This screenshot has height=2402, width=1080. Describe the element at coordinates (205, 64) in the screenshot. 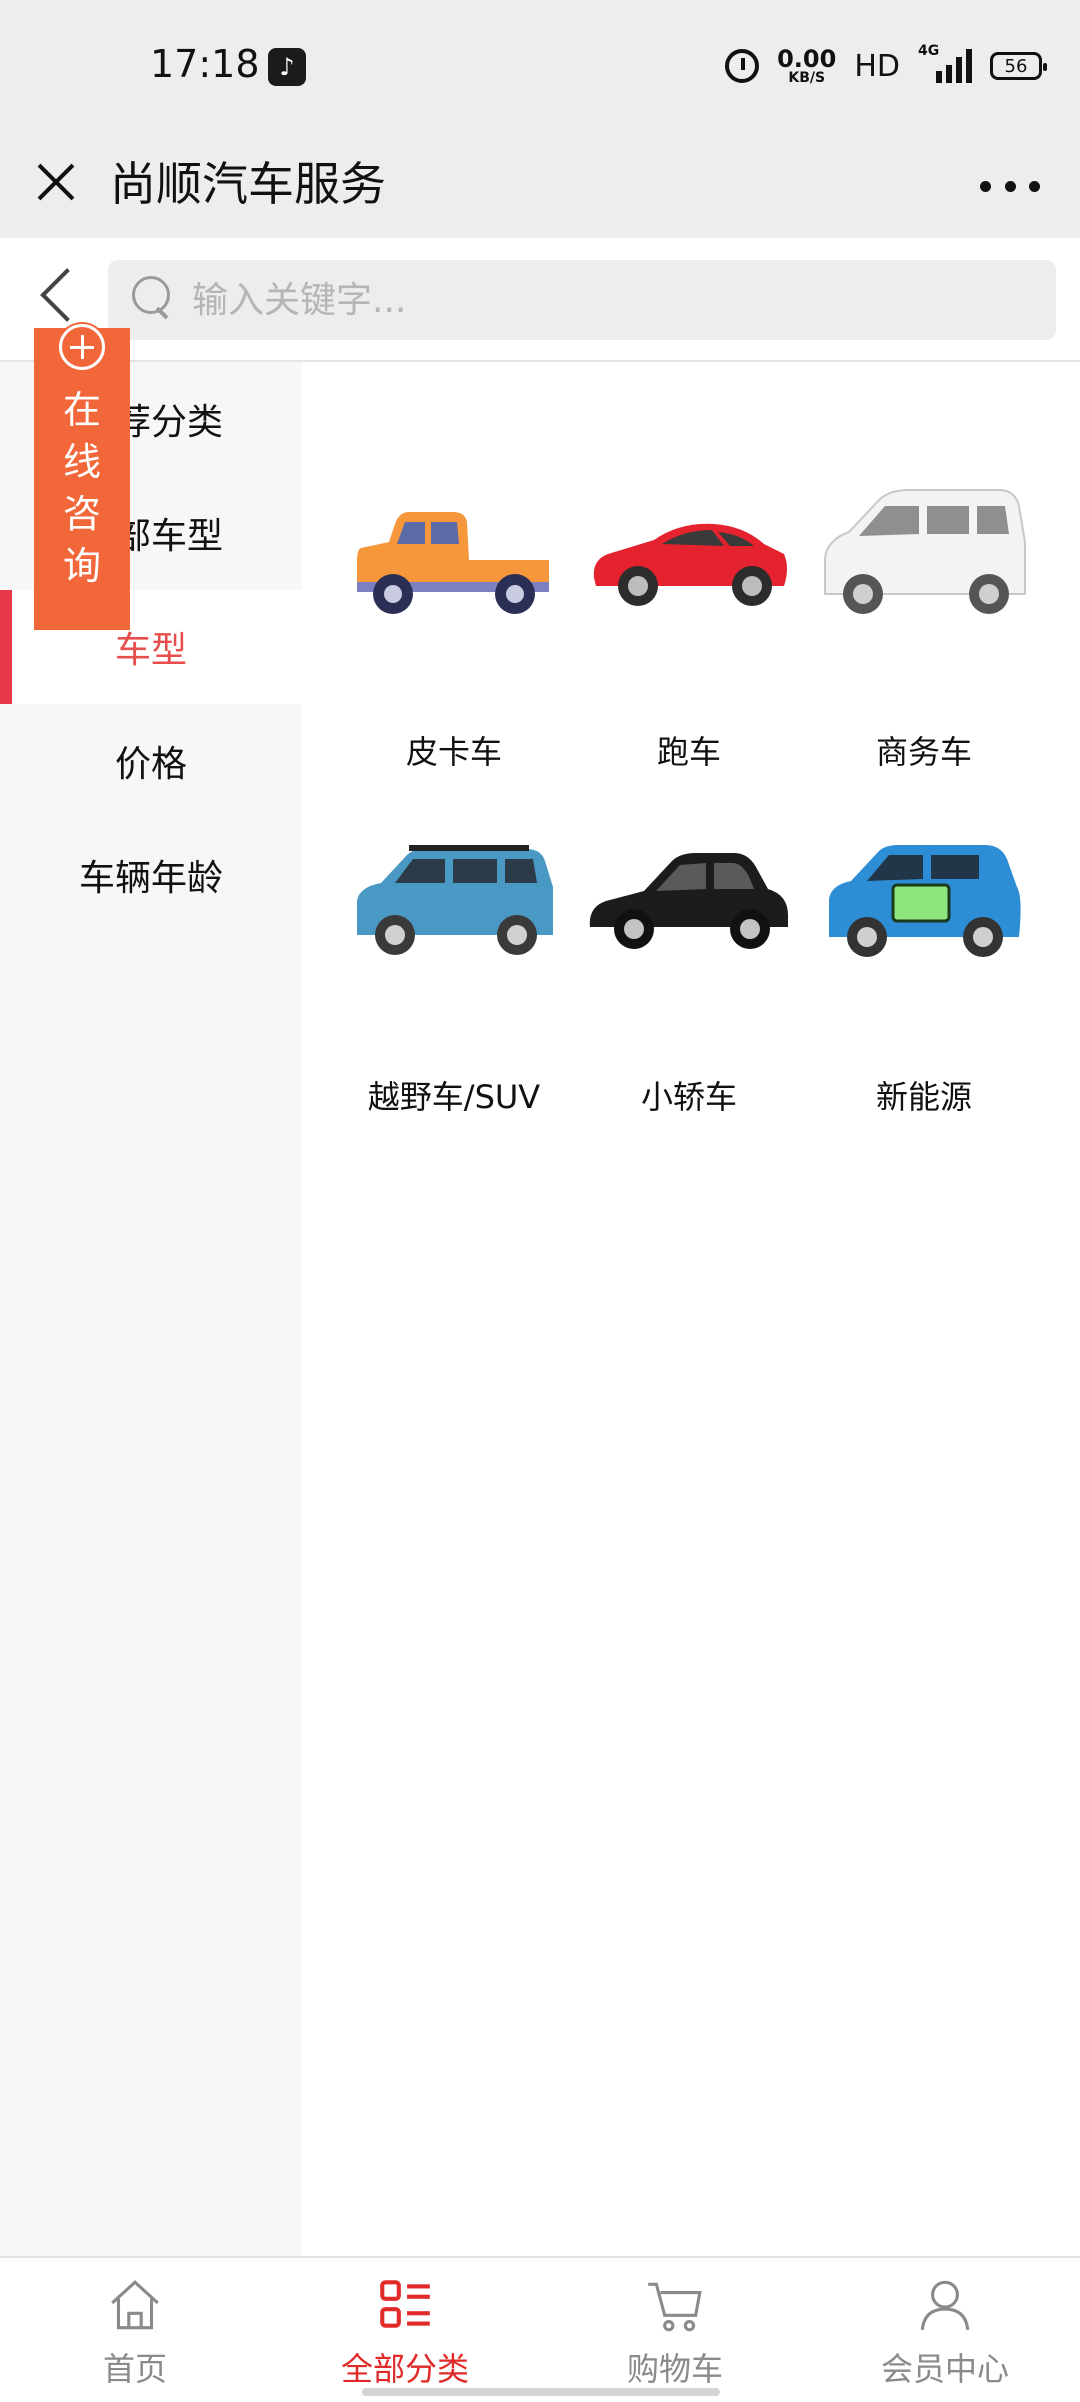

I see `status-time: 17:18` at that location.